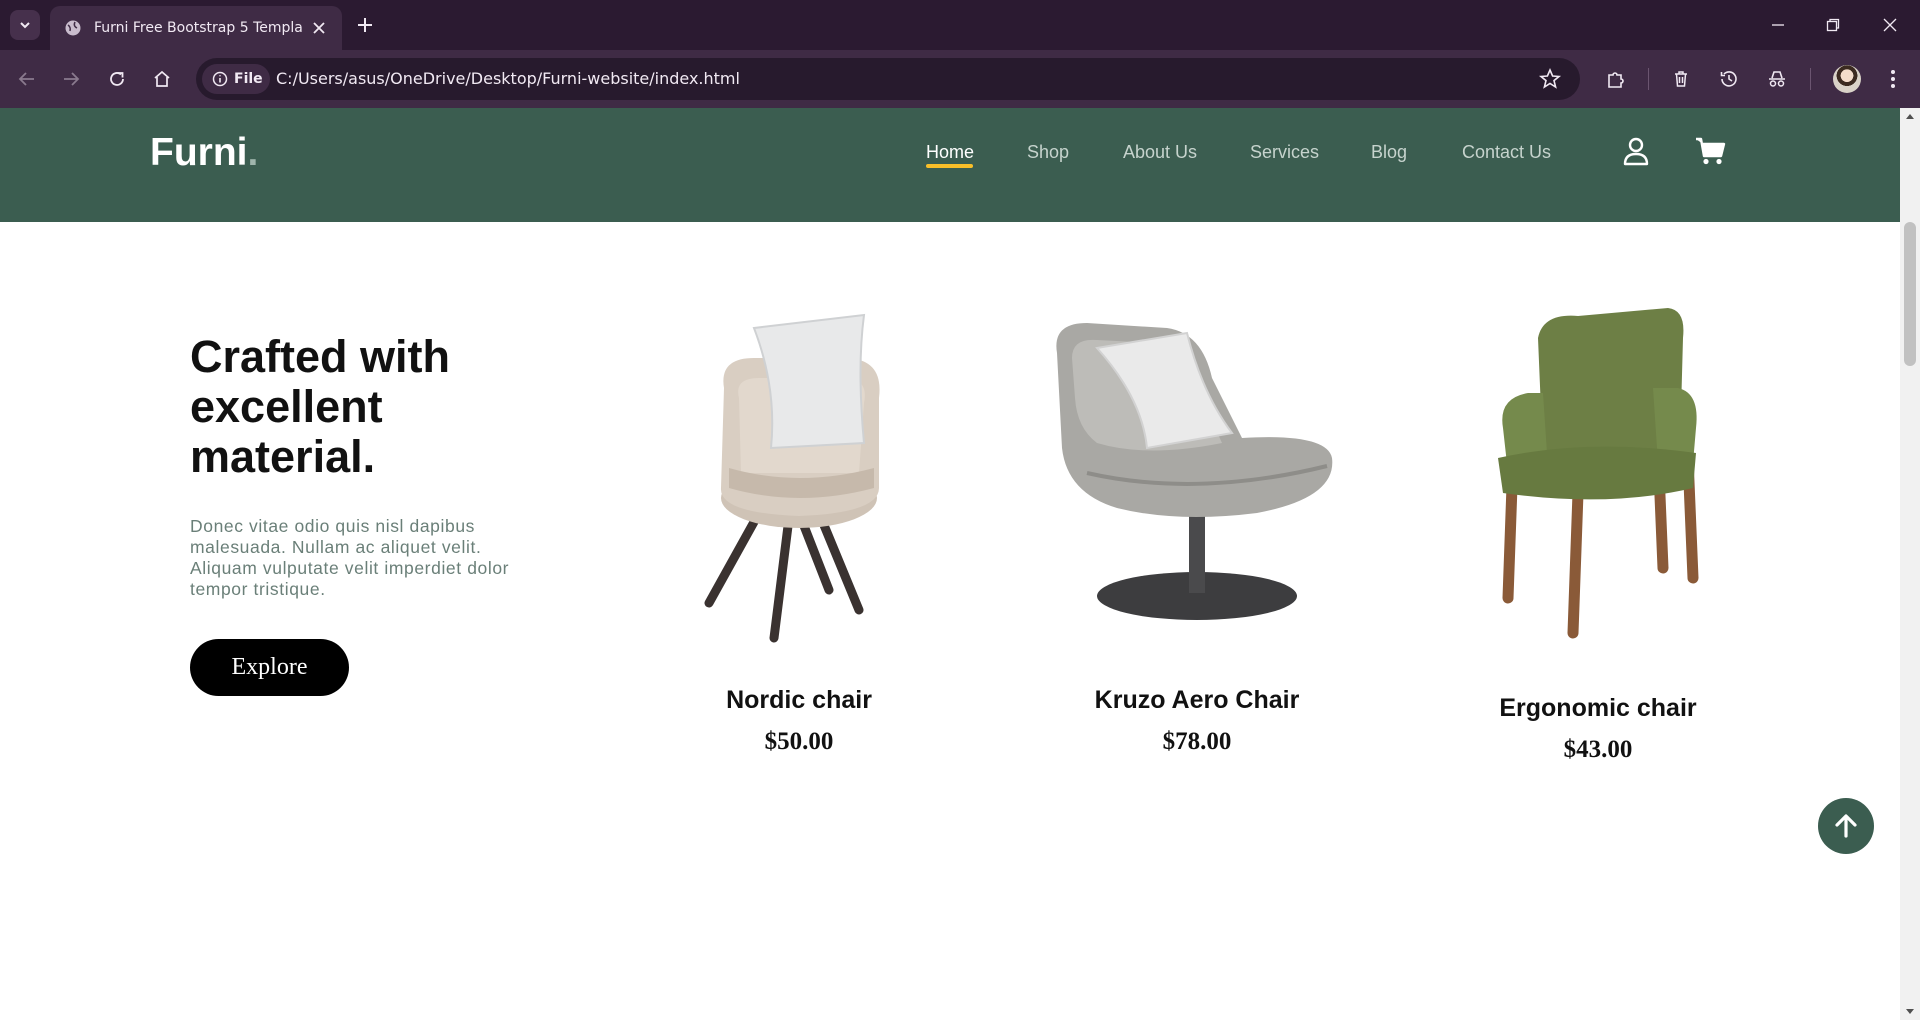 Image resolution: width=1920 pixels, height=1020 pixels. I want to click on reload-button, so click(117, 79).